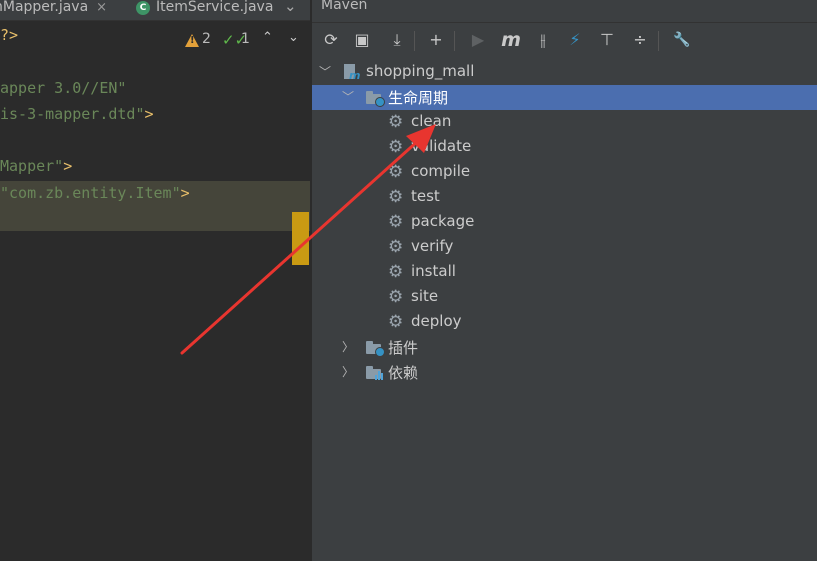 This screenshot has height=561, width=817. Describe the element at coordinates (564, 97) in the screenshot. I see `tree-item-lifecycle: ﹀ 生命周期` at that location.